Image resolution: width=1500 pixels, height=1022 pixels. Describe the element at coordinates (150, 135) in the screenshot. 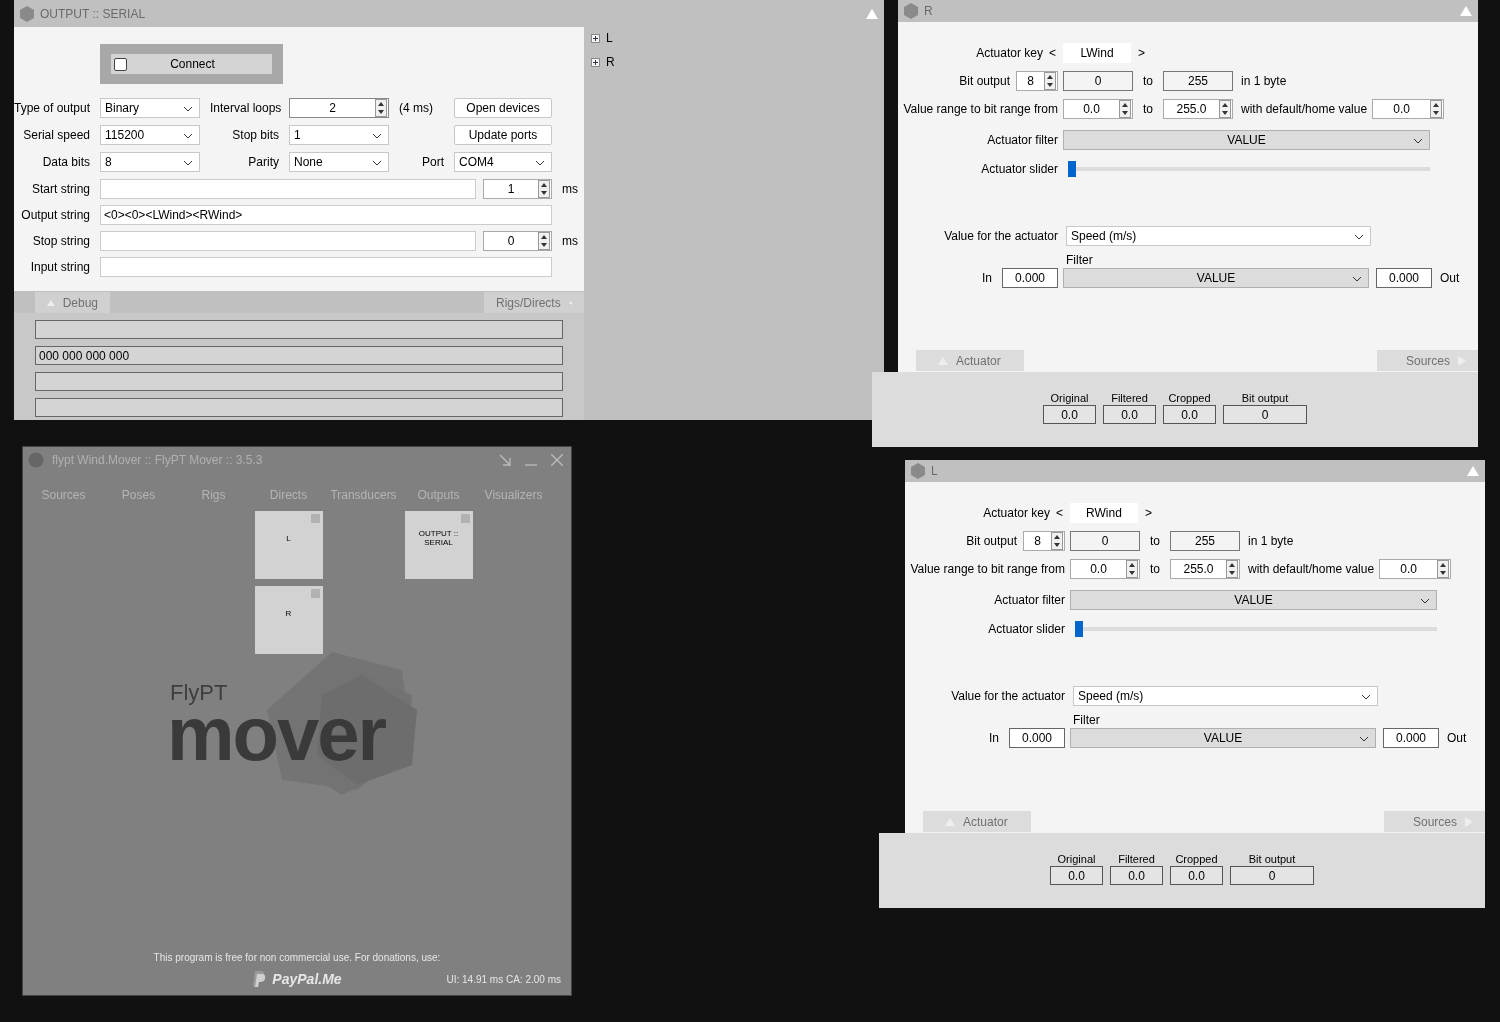

I see `dropdown: 115200` at that location.